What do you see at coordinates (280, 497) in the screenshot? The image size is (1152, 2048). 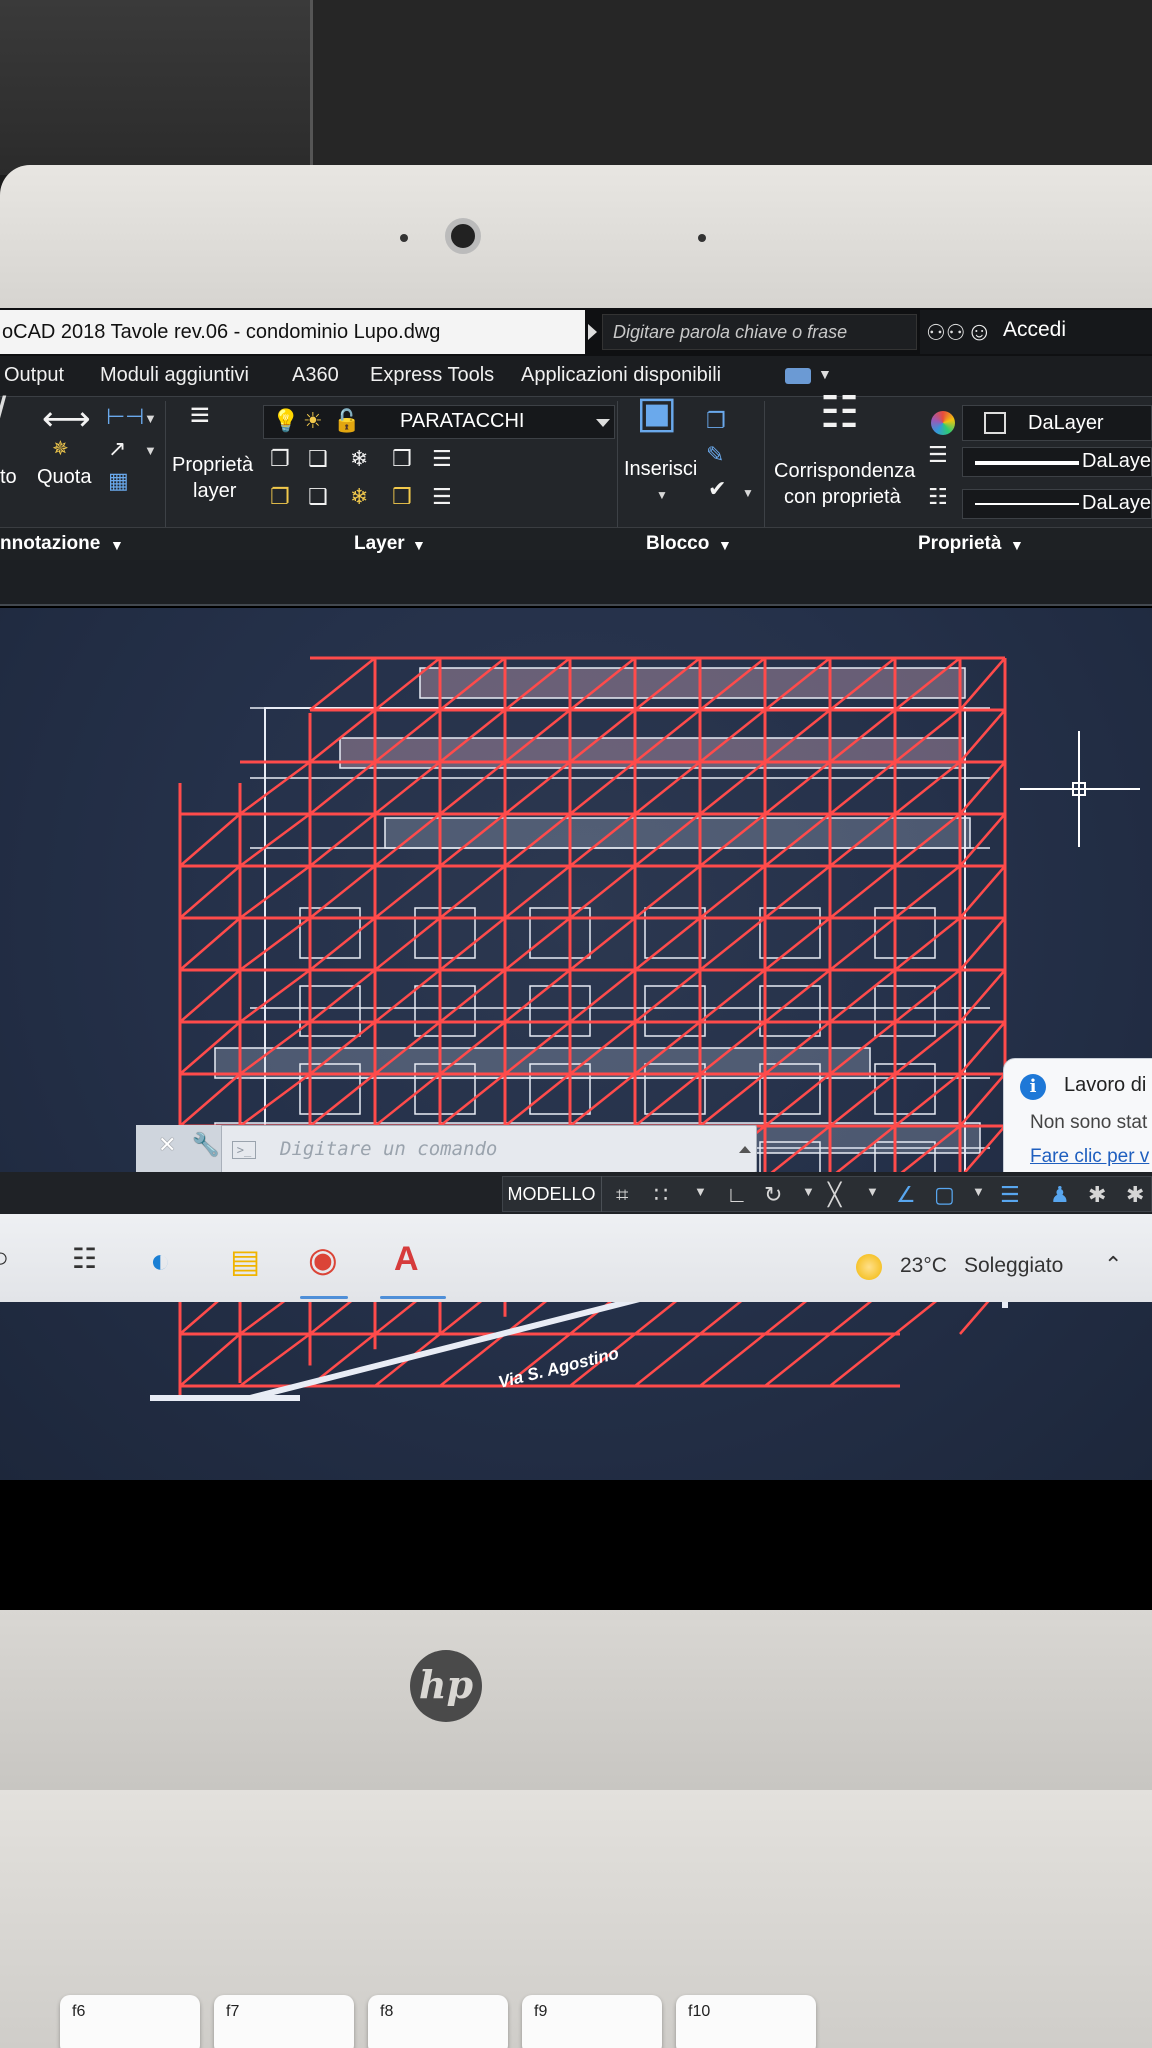 I see `layer-on-icon: ❐` at bounding box center [280, 497].